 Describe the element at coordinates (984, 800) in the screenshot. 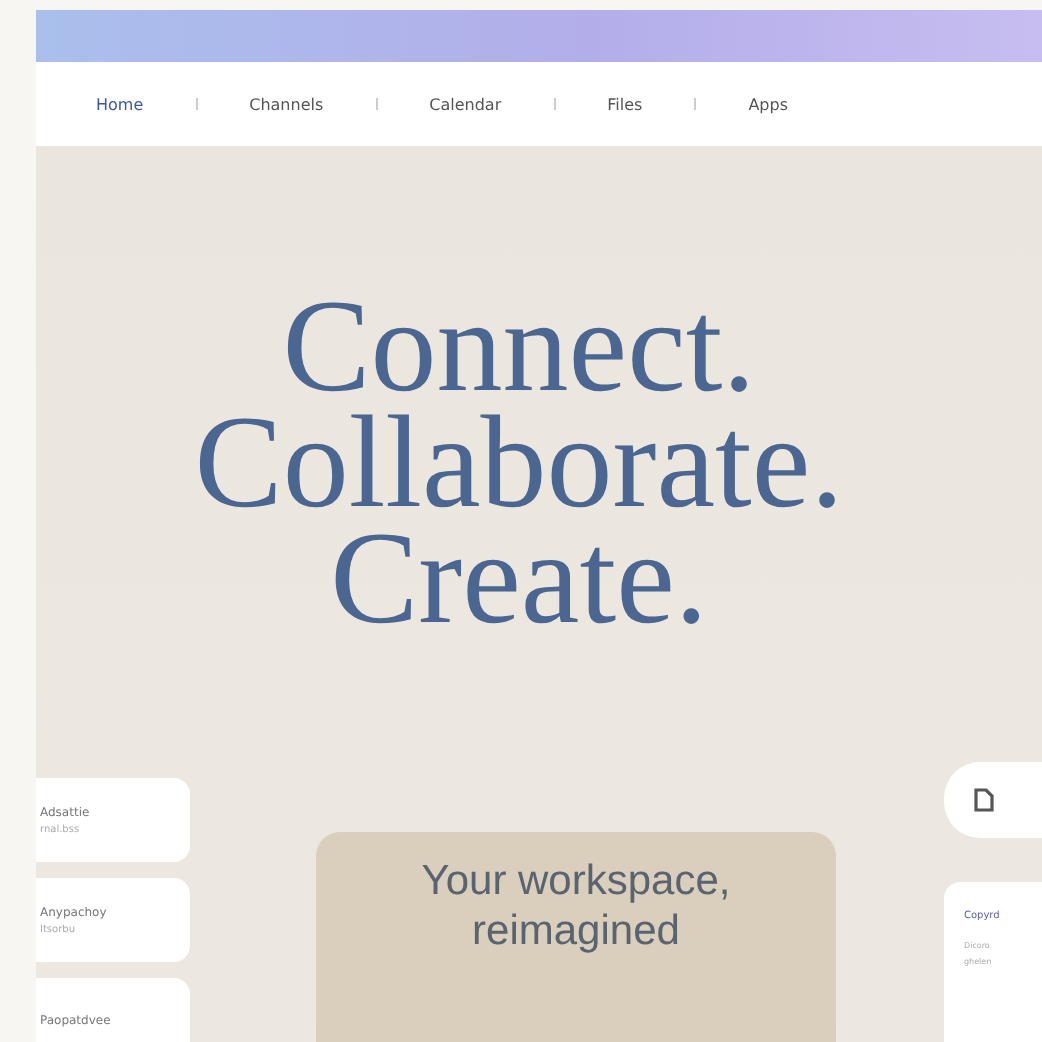

I see `document-icon` at that location.